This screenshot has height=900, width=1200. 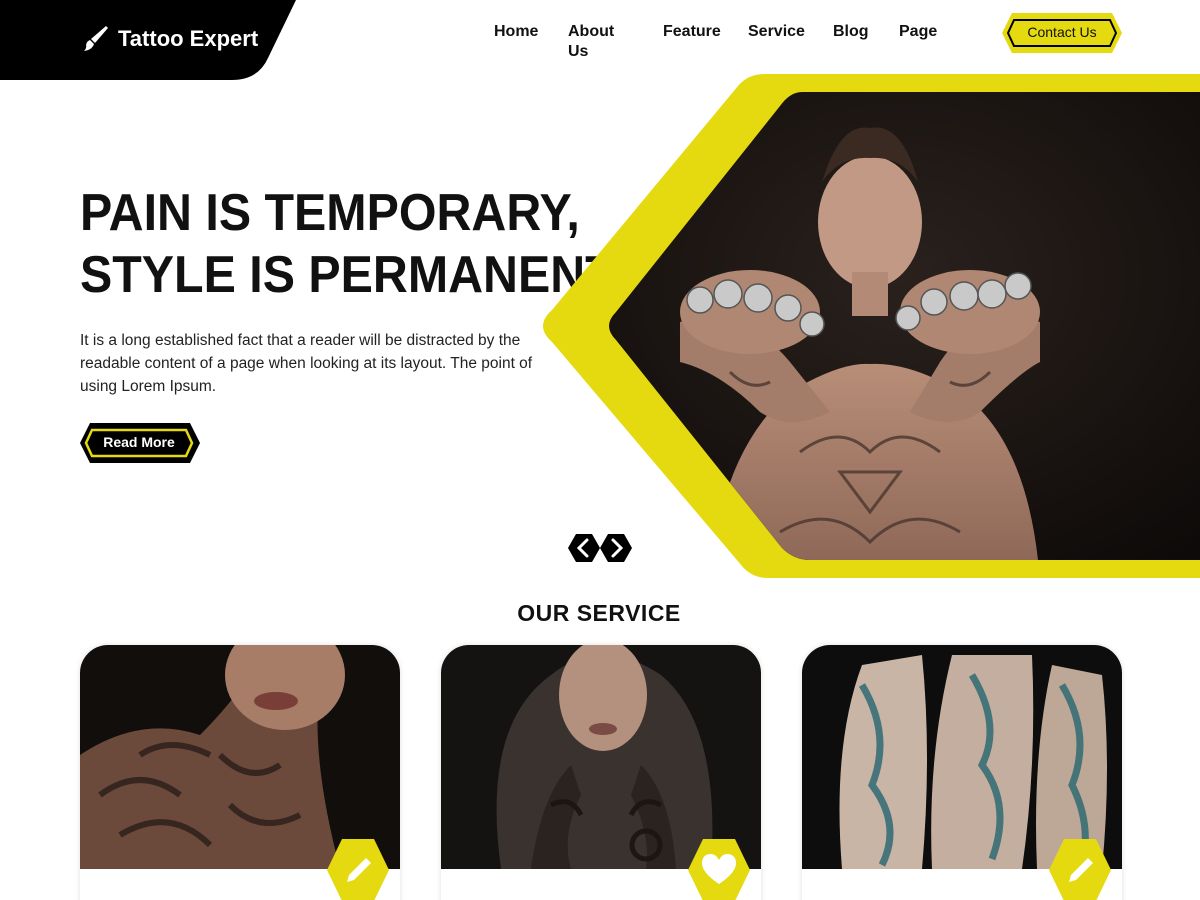 I want to click on hero-title: PAIN IS TEMPORARY, STYLE IS PERMANENT, so click(x=347, y=244).